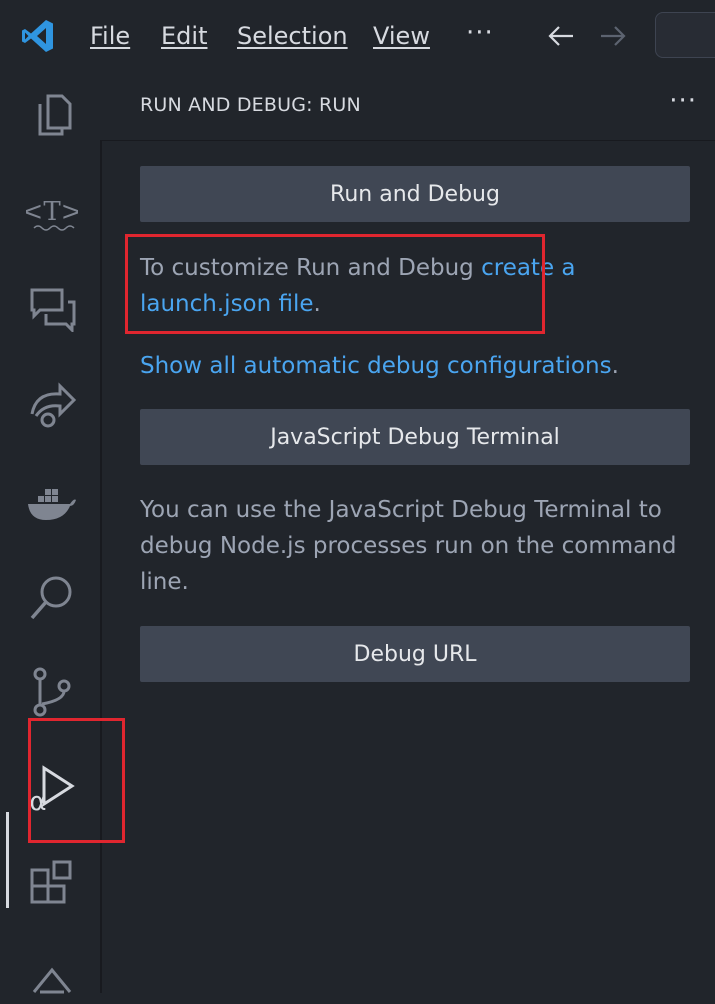  Describe the element at coordinates (52, 598) in the screenshot. I see `search-icon` at that location.